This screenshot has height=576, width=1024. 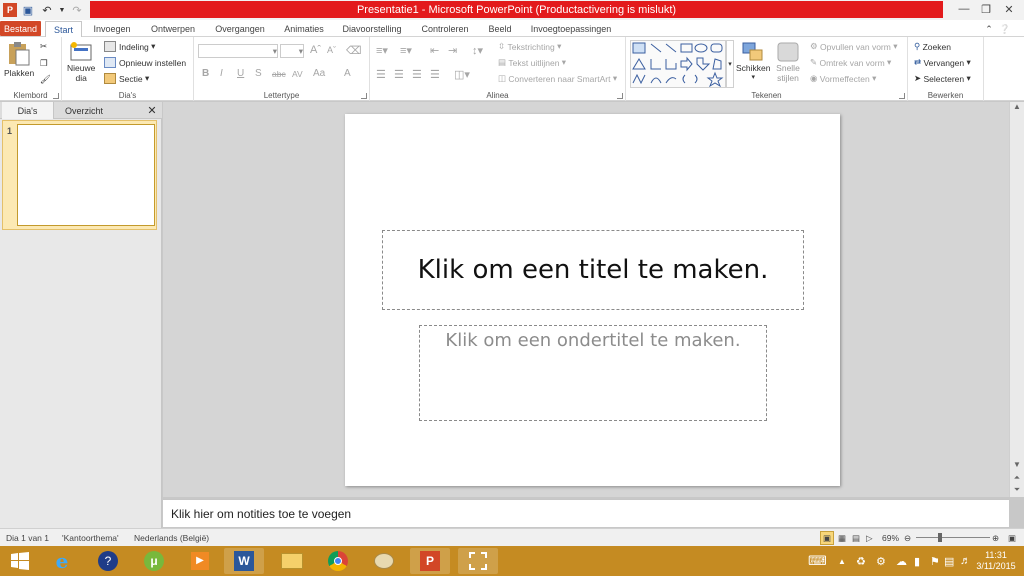 What do you see at coordinates (108, 561) in the screenshot?
I see `app-question-icon: ?` at bounding box center [108, 561].